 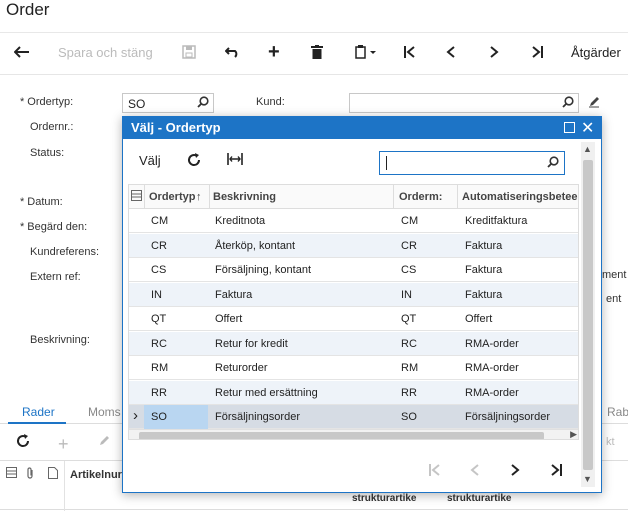 I want to click on partial-label: kt, so click(x=610, y=442).